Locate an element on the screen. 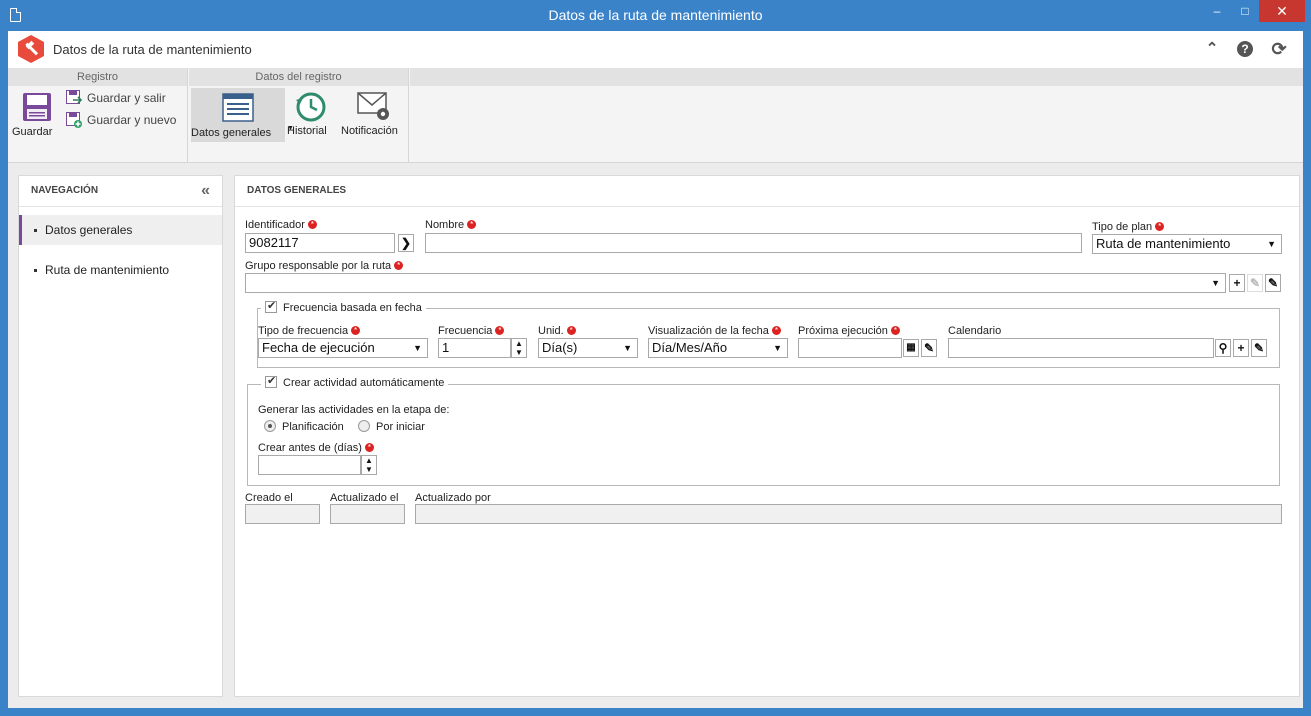  plan-type-select: Ruta de mantenimiento is located at coordinates (1187, 244).